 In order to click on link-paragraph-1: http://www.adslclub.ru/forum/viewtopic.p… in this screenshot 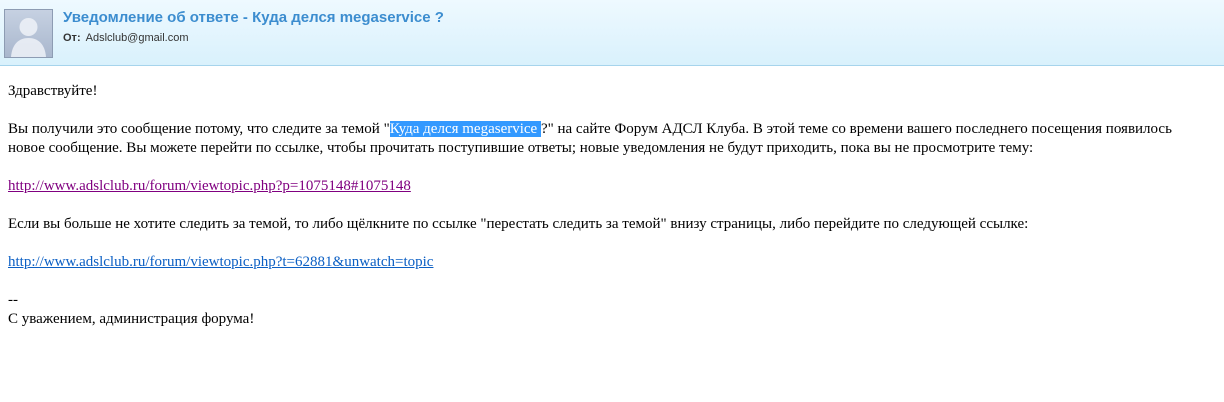, I will do `click(616, 186)`.